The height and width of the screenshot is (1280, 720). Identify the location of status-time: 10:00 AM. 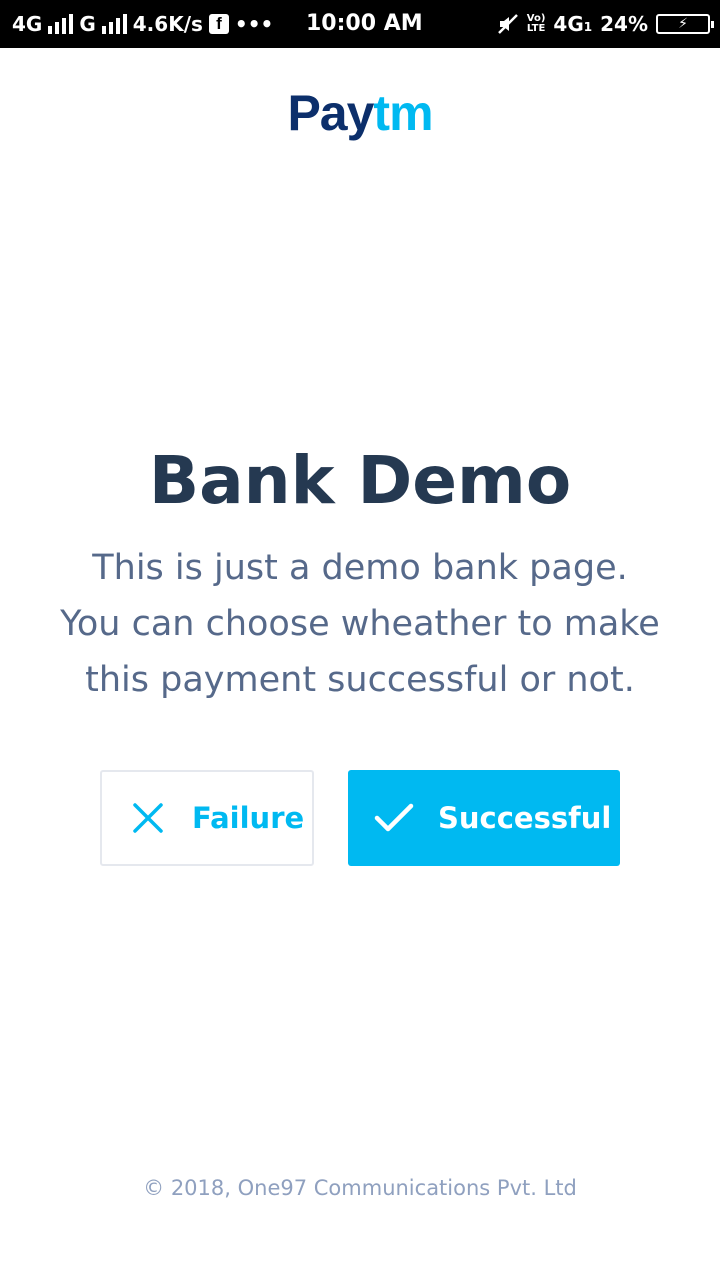
(364, 23).